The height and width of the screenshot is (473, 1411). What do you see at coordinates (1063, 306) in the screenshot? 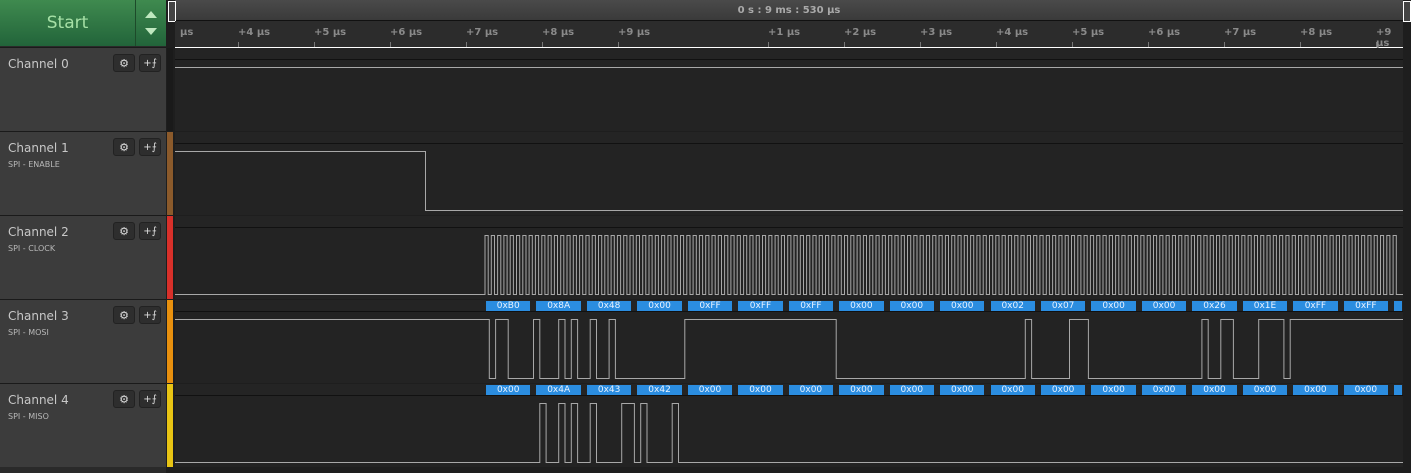
I see `decoded-byte-label: 0x07` at bounding box center [1063, 306].